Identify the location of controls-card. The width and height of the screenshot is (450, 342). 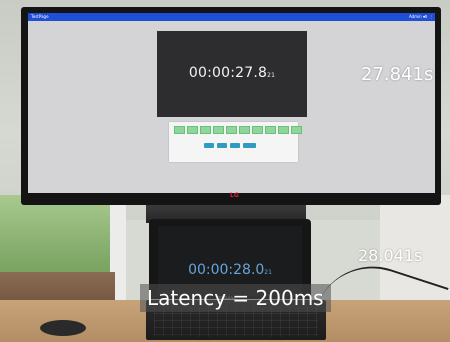
(235, 142).